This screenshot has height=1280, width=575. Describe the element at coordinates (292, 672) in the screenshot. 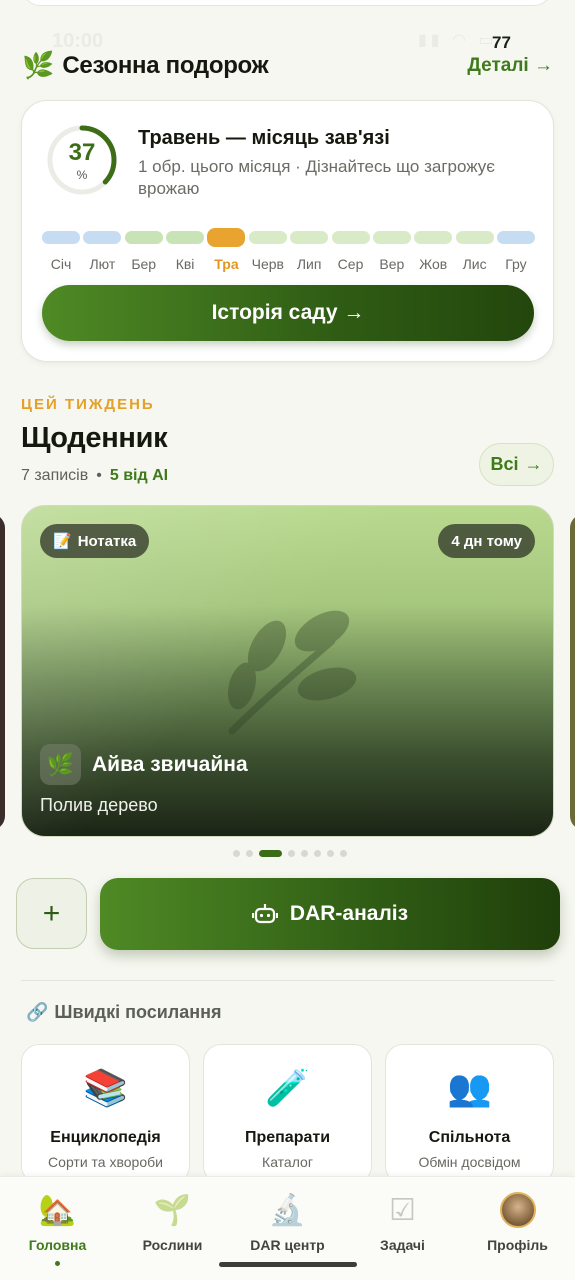

I see `leaf-watermark-icon` at that location.